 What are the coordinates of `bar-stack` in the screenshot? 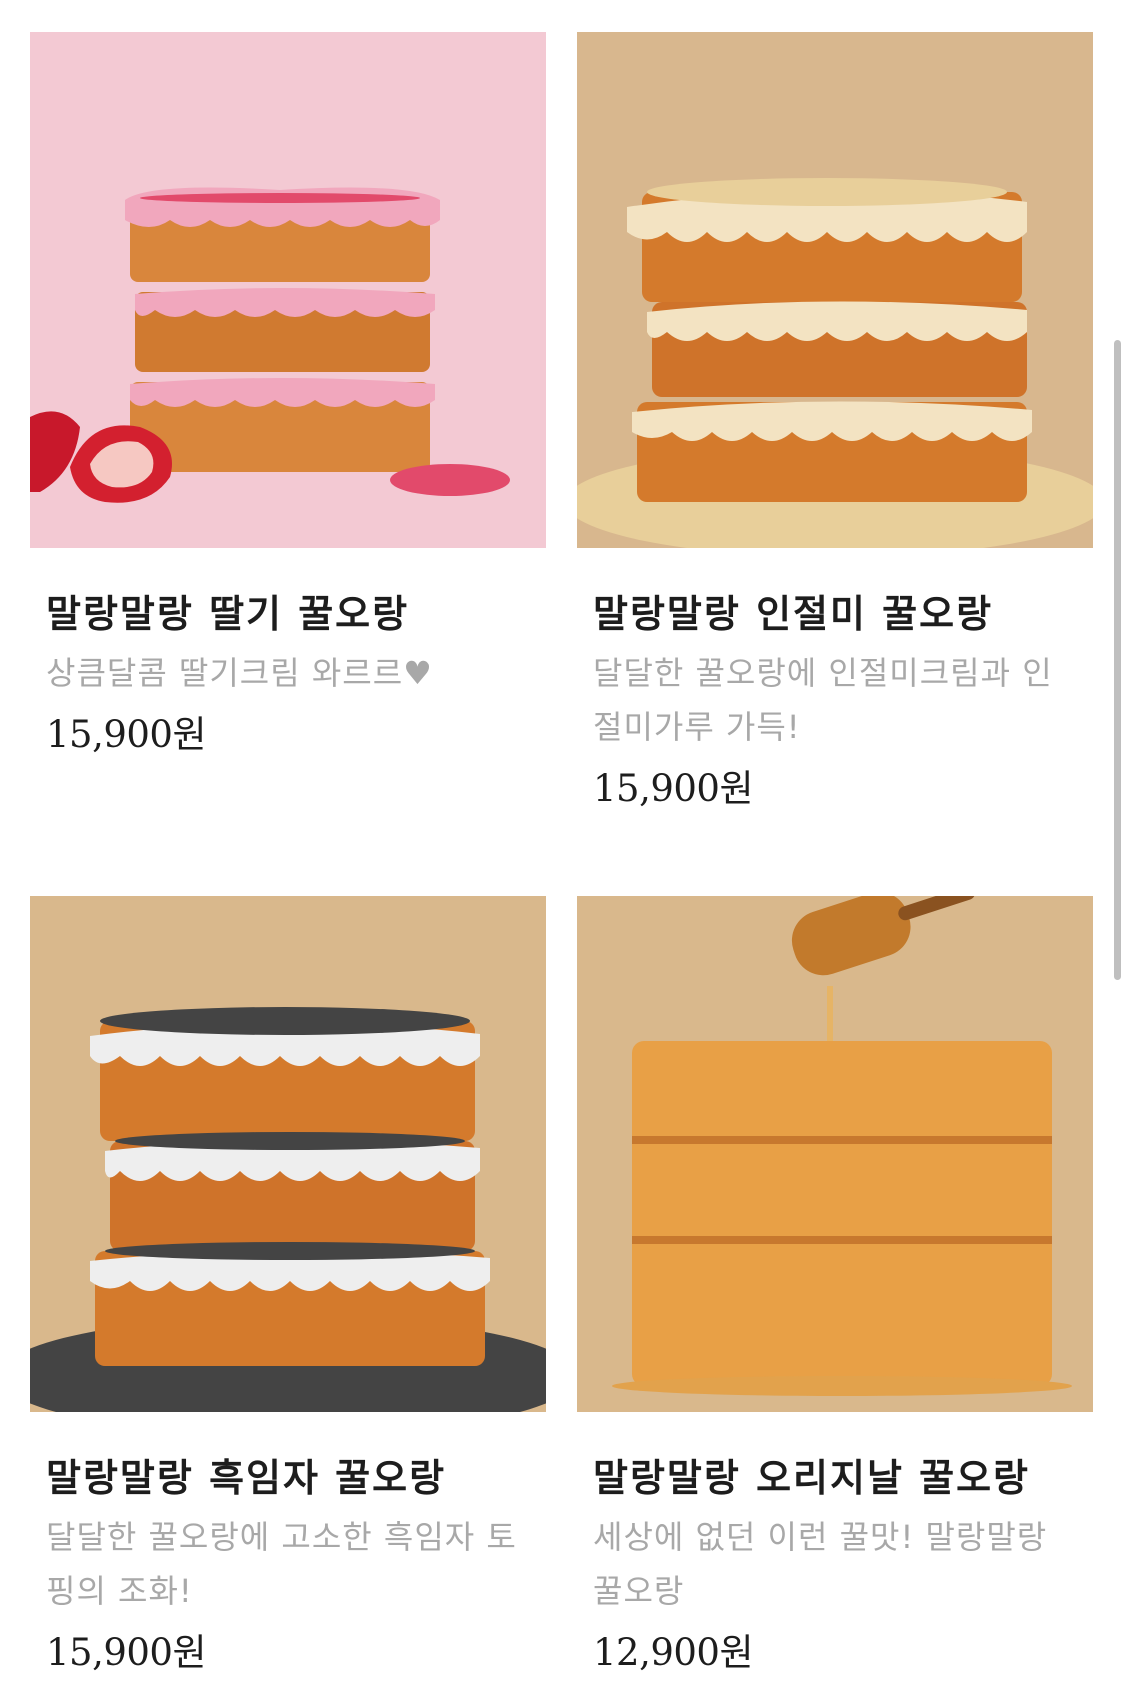 It's located at (842, 1213).